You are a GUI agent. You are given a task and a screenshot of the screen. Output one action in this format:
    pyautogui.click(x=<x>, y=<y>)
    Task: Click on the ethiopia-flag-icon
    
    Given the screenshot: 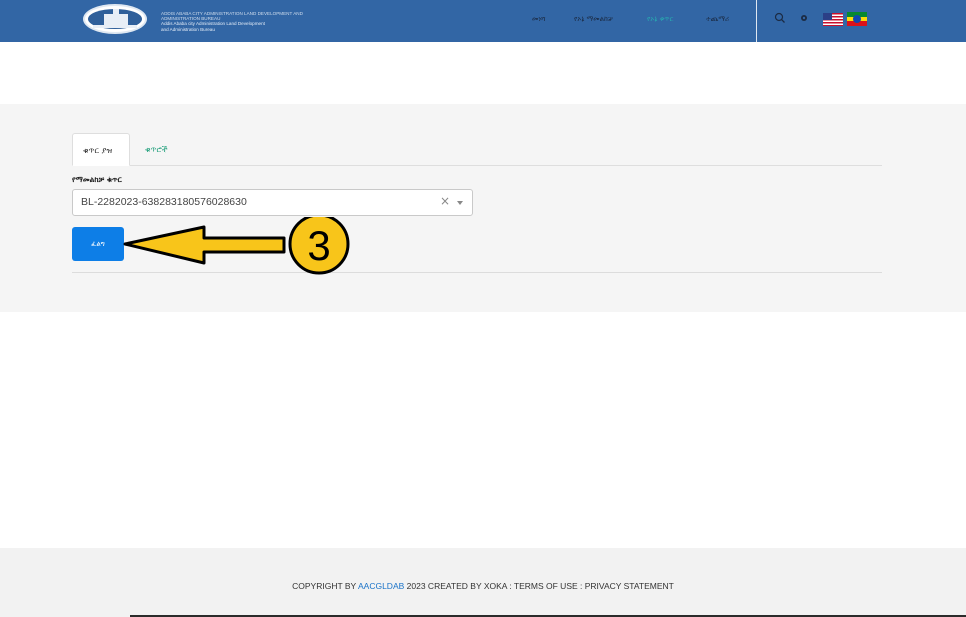 What is the action you would take?
    pyautogui.click(x=857, y=19)
    